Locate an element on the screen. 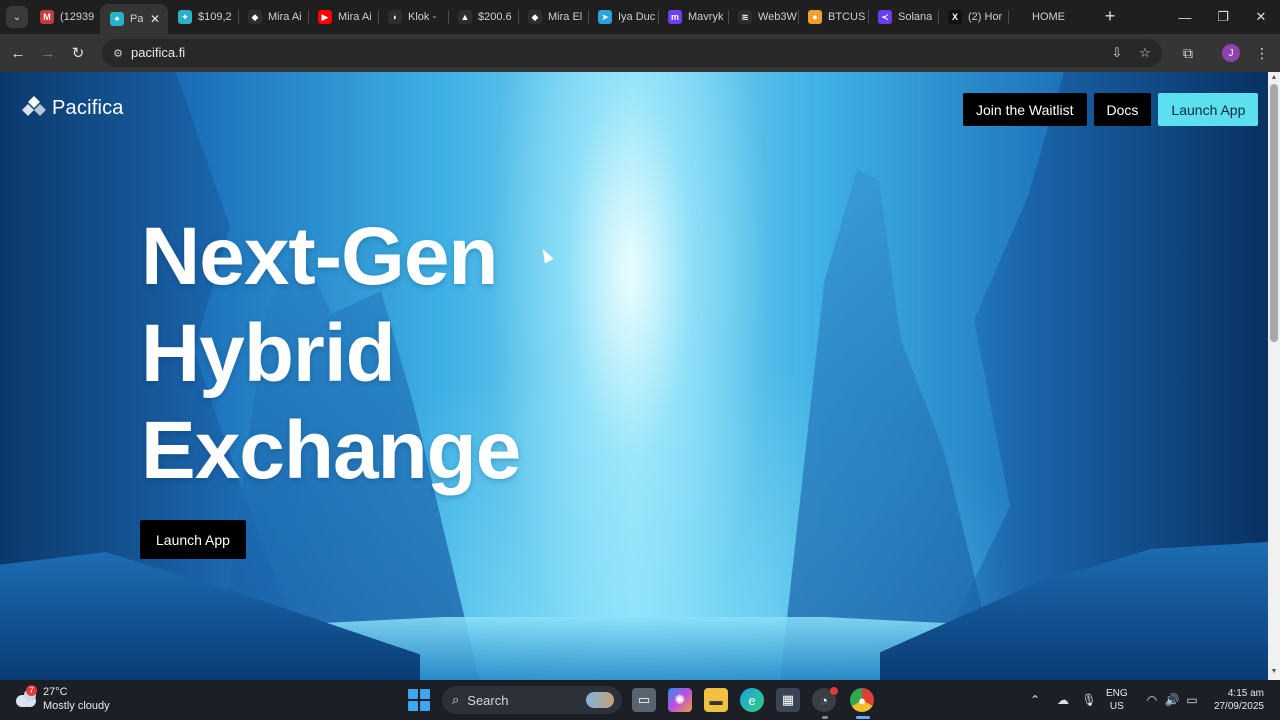 The image size is (1280, 720). site-info-icon: ⚙ is located at coordinates (118, 53).